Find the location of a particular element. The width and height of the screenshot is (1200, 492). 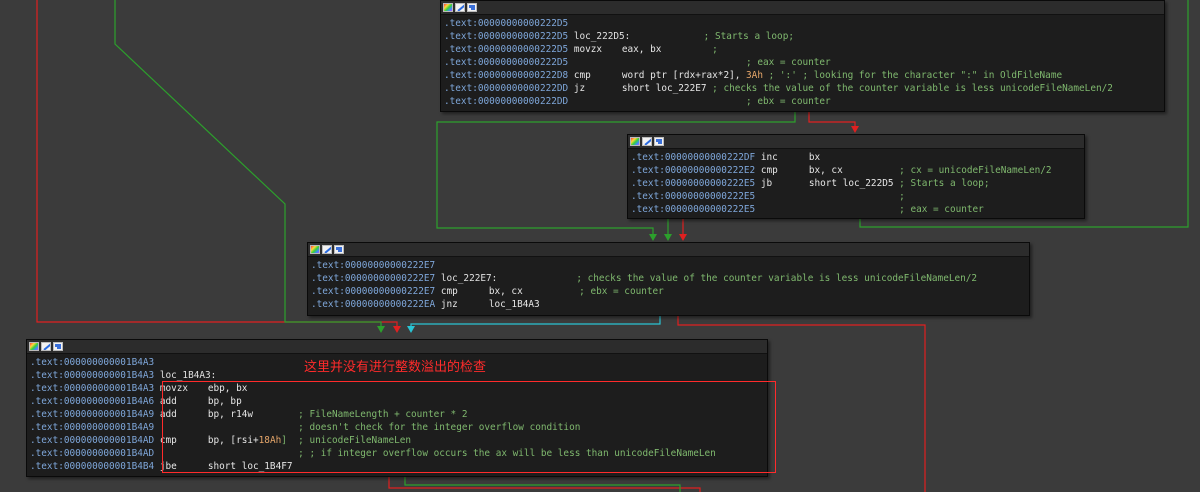

line-mnemonic: movzx is located at coordinates (588, 49).